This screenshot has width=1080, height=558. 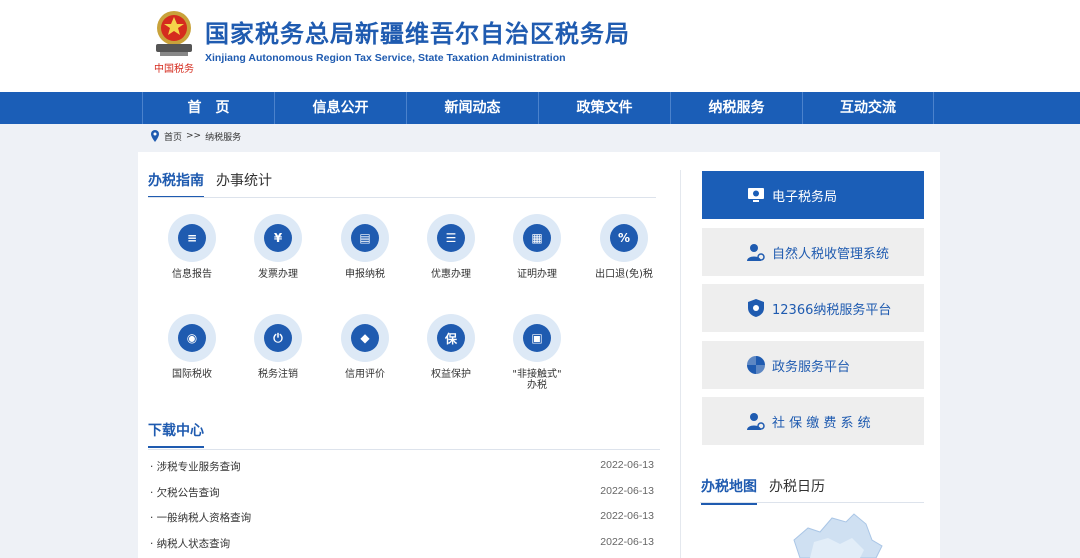 I want to click on download-item: · 欠税公告查询 2022-06-13, so click(x=402, y=495).